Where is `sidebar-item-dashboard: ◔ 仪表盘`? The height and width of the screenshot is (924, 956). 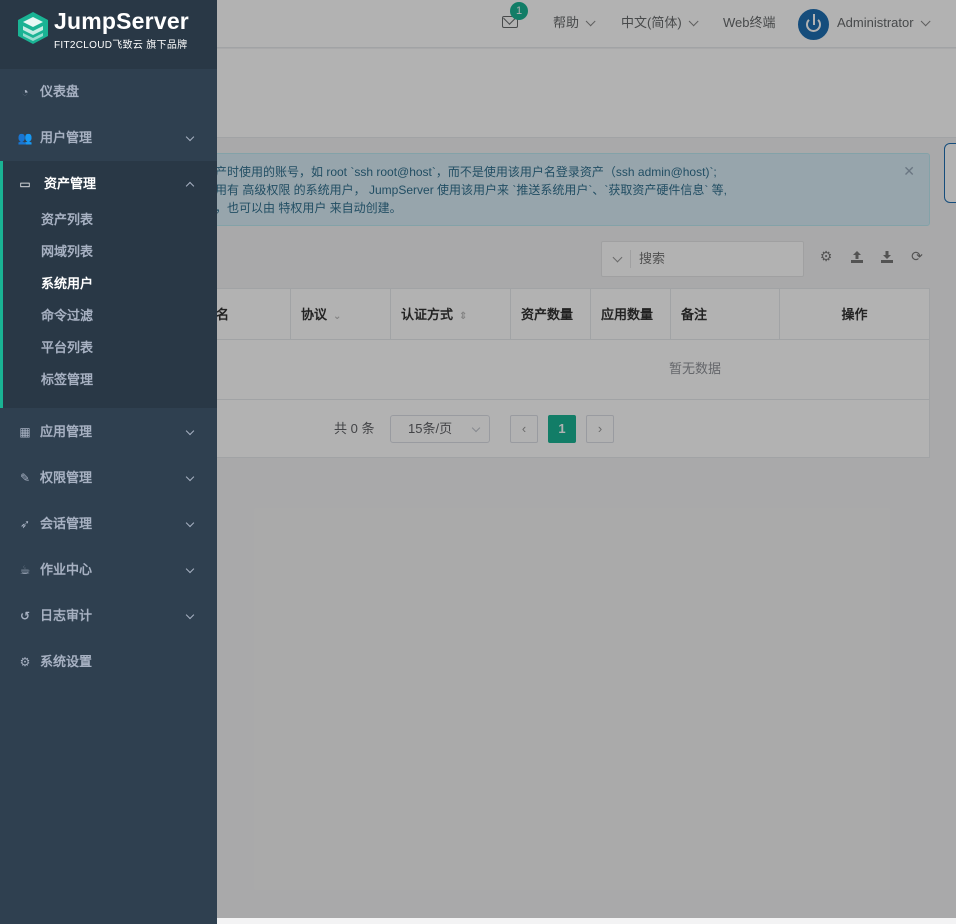 sidebar-item-dashboard: ◔ 仪表盘 is located at coordinates (108, 92).